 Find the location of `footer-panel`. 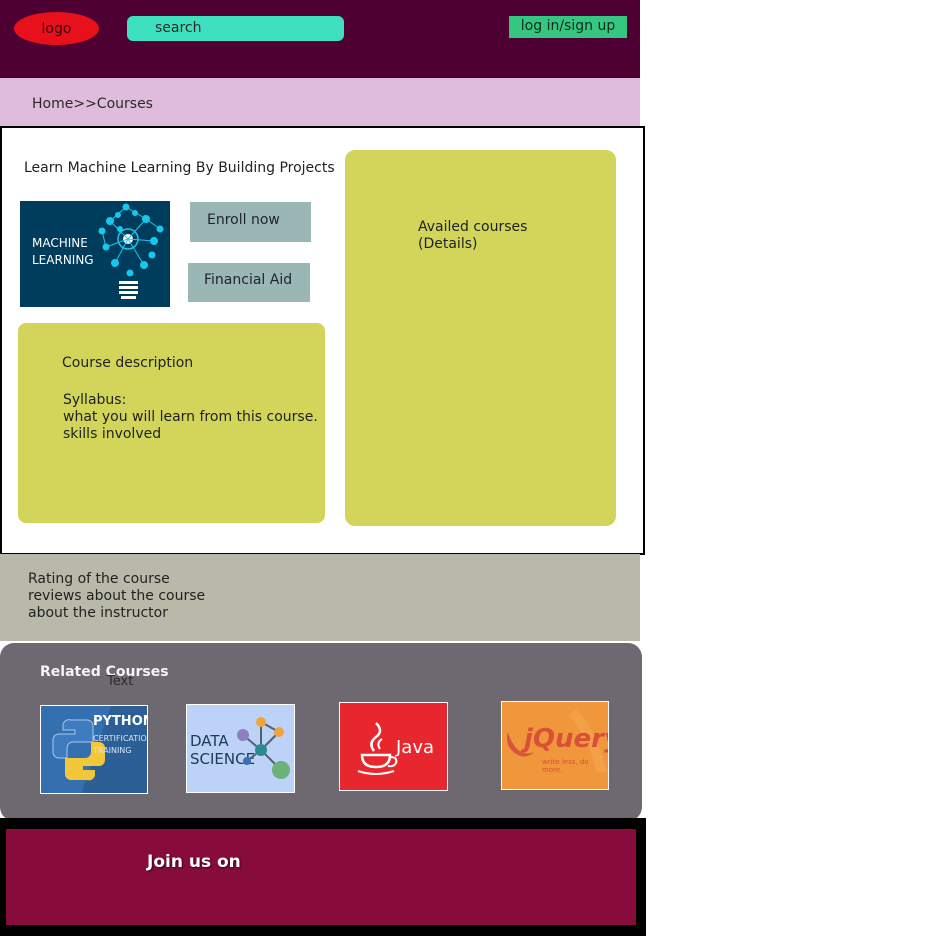

footer-panel is located at coordinates (321, 877).